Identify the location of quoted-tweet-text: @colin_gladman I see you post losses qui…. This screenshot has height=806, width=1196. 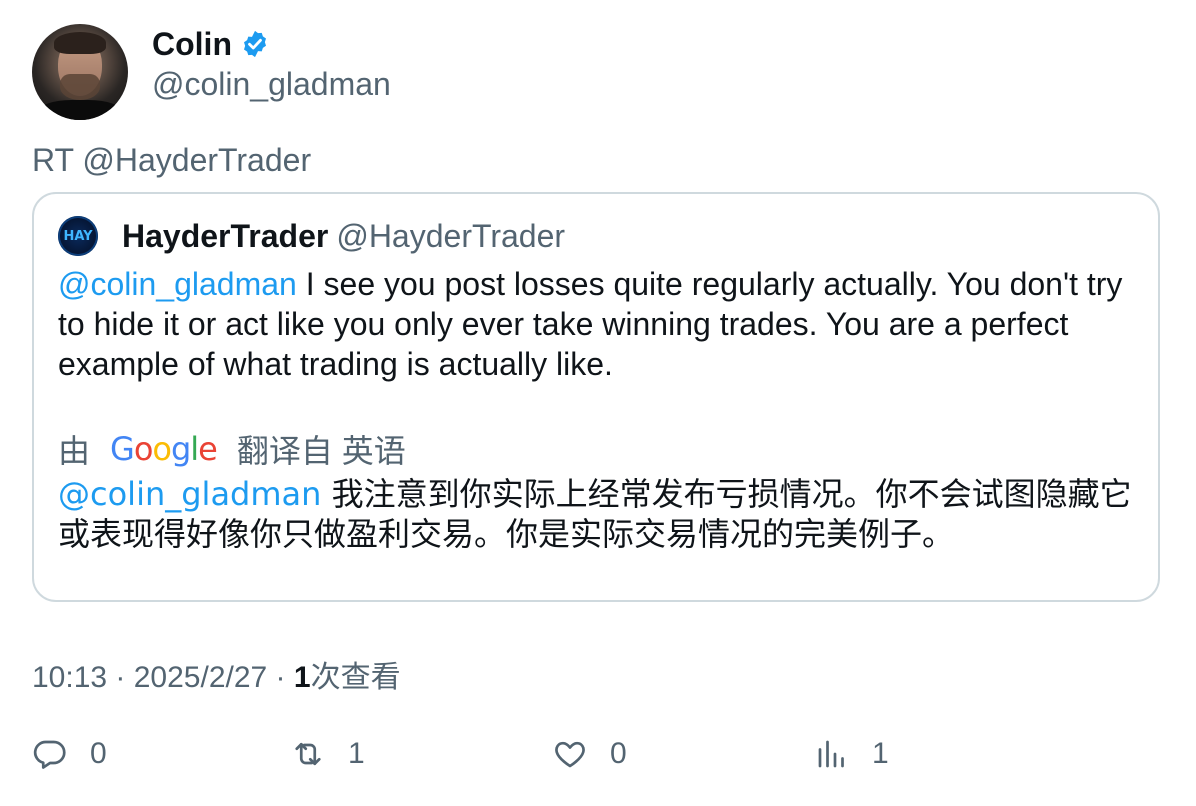
(598, 324).